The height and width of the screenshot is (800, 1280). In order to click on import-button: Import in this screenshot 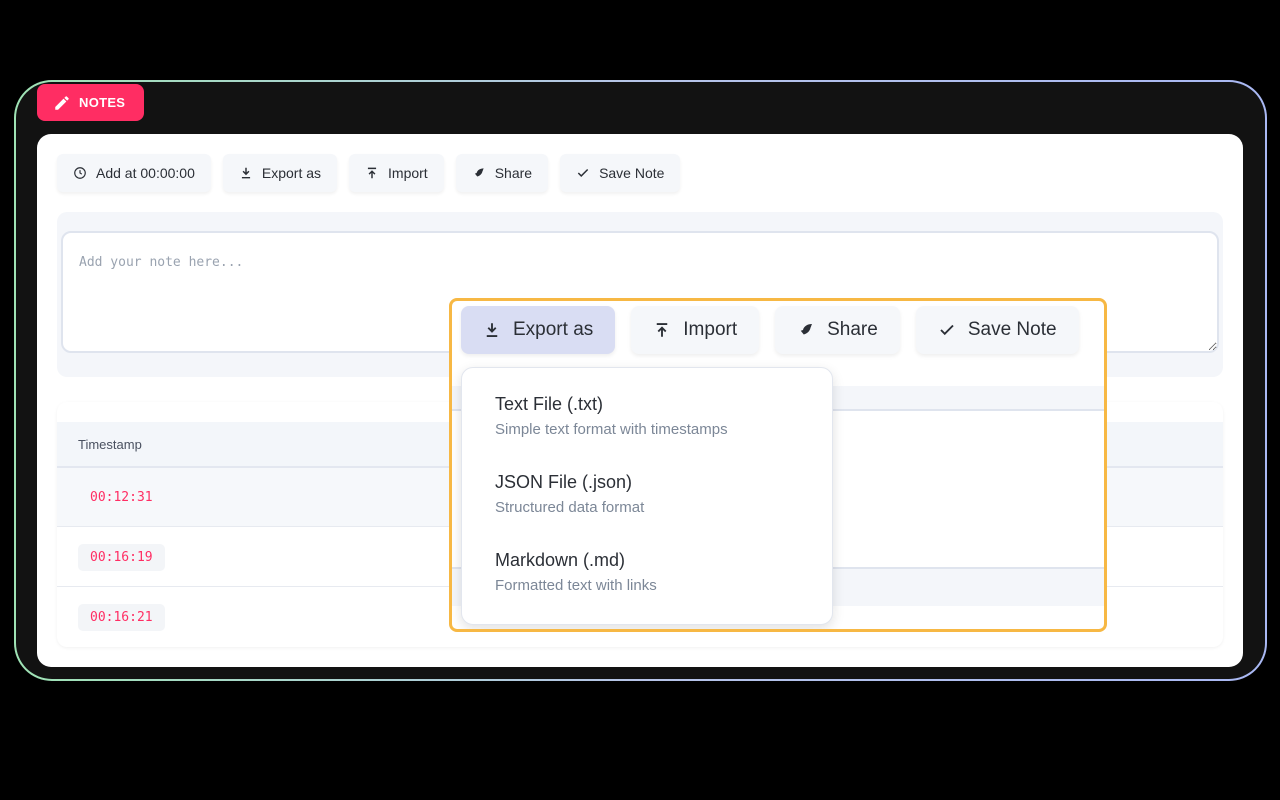, I will do `click(396, 173)`.